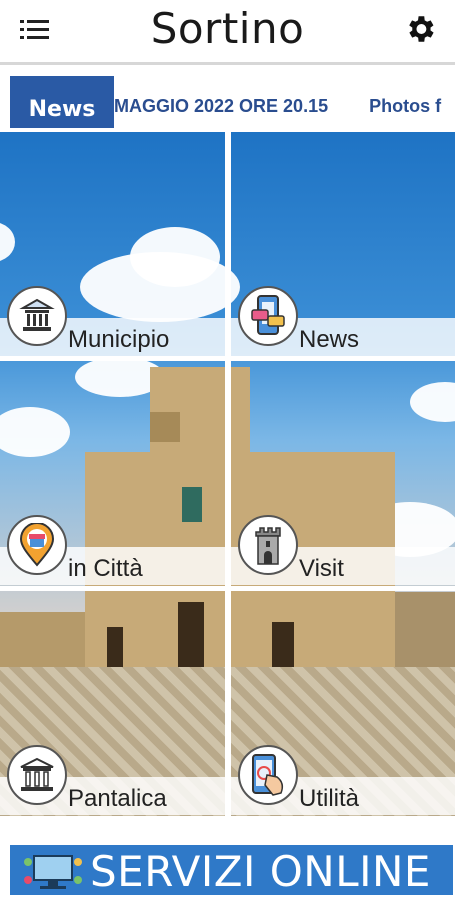 This screenshot has width=455, height=900. Describe the element at coordinates (321, 568) in the screenshot. I see `tile-label: Visit` at that location.